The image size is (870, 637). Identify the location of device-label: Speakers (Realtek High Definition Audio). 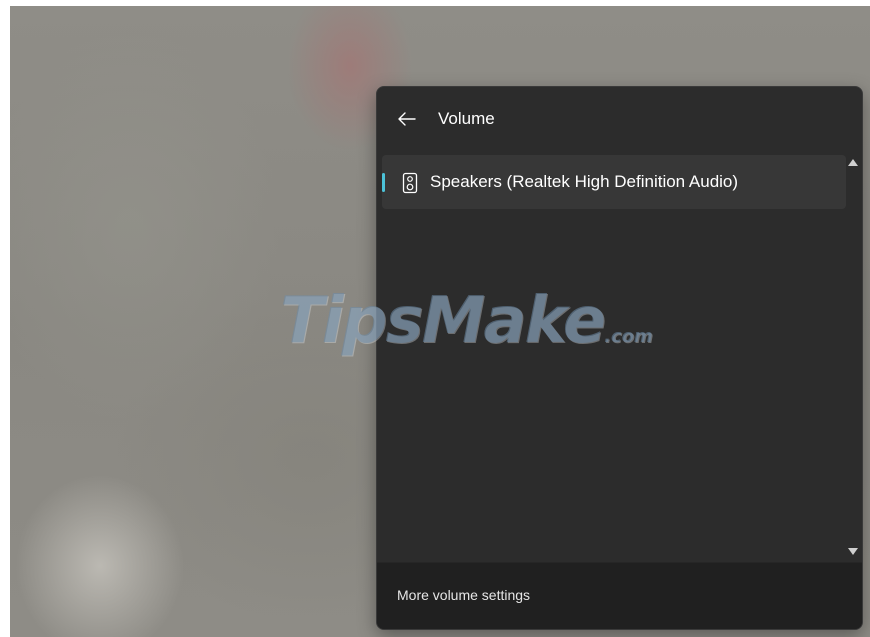
(584, 181).